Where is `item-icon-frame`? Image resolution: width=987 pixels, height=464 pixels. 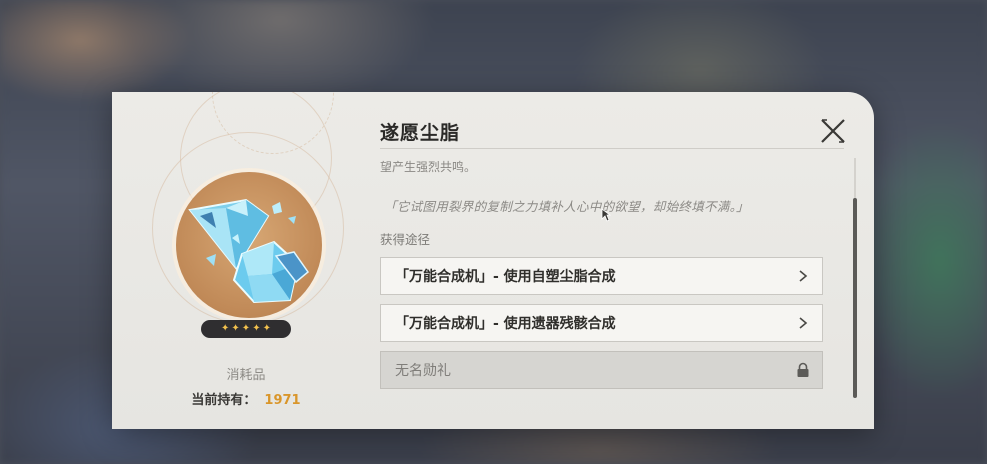
item-icon-frame is located at coordinates (249, 245).